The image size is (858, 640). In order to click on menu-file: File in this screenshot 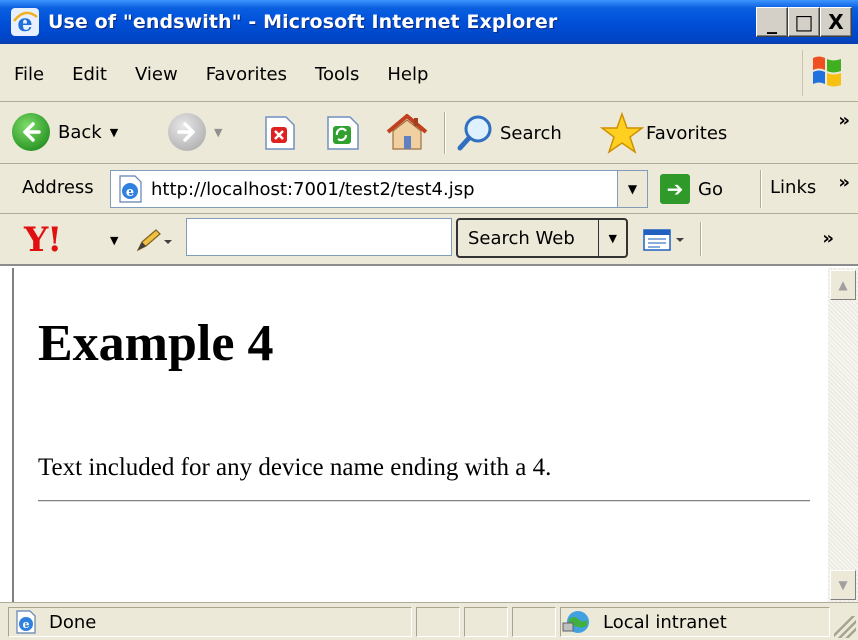, I will do `click(29, 74)`.